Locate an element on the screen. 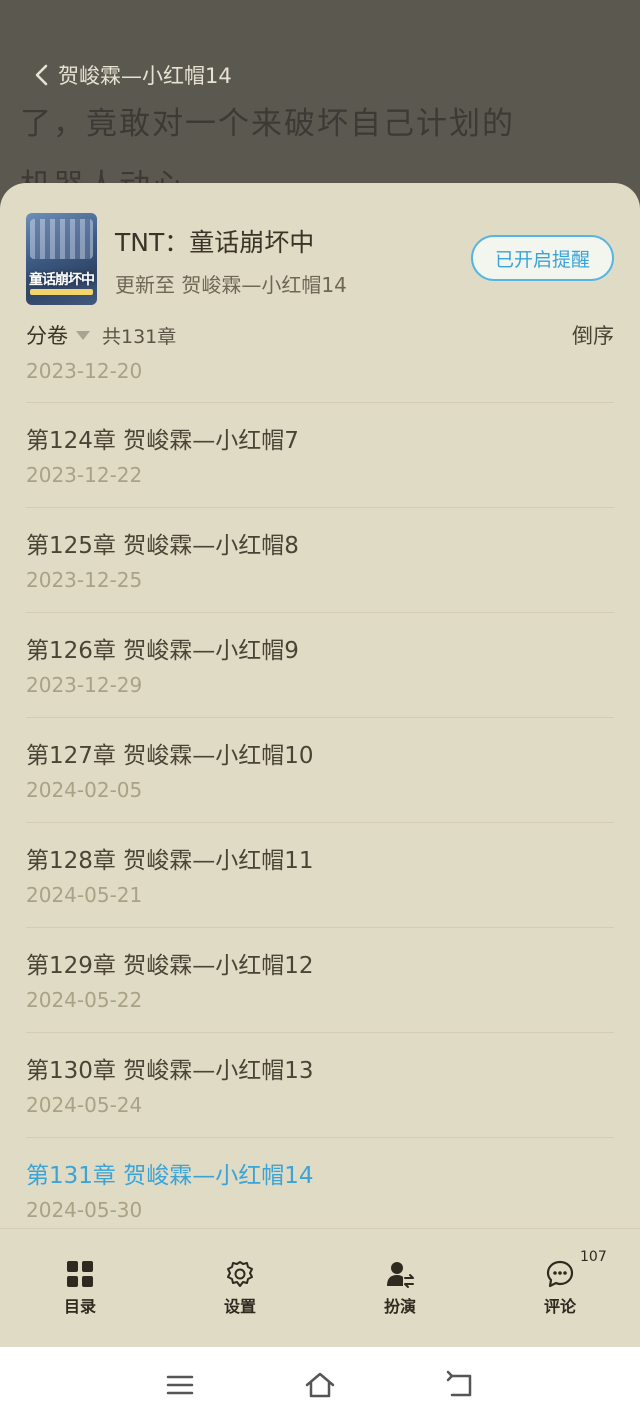 The height and width of the screenshot is (1422, 640). cover-banner is located at coordinates (61, 292).